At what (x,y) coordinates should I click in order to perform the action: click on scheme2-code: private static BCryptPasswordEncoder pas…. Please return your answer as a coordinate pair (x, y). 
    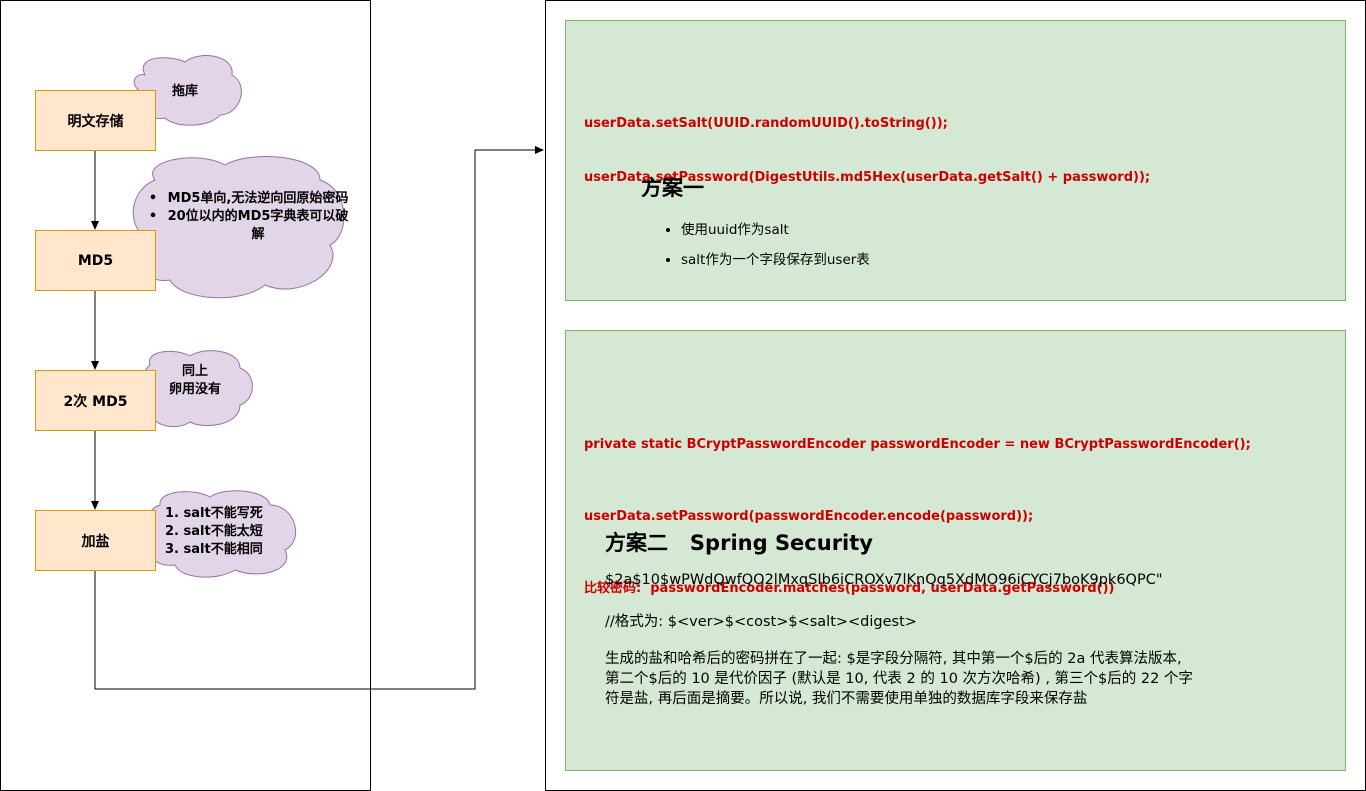
    Looking at the image, I should click on (917, 505).